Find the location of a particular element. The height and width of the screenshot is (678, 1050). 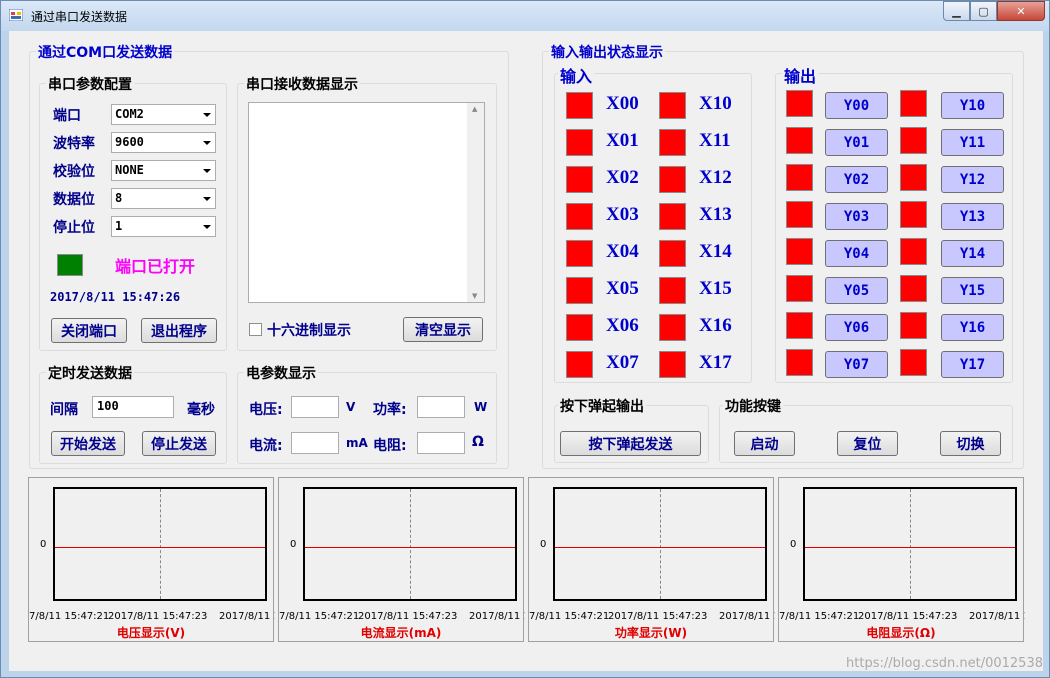

output-button: Y12 is located at coordinates (972, 179).